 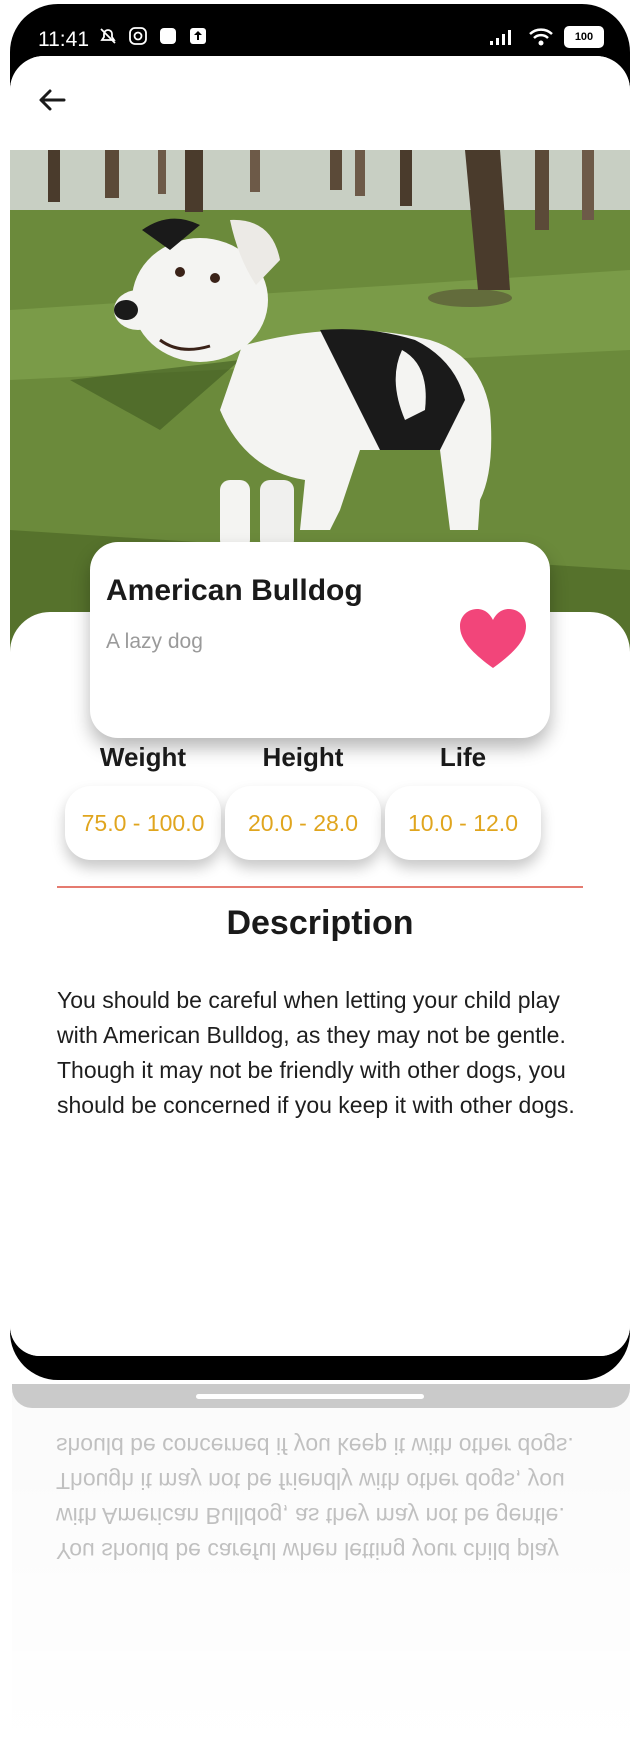 I want to click on status-system-icons: 100, so click(x=546, y=37).